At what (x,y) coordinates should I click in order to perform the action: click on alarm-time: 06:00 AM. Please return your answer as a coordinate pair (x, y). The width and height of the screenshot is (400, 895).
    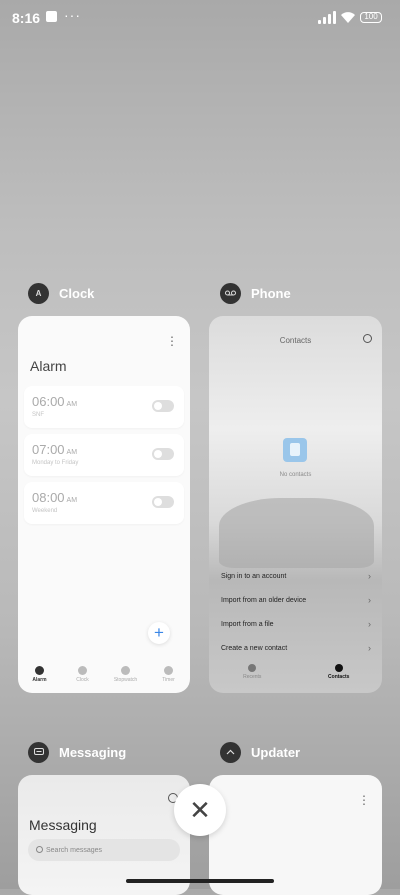
    Looking at the image, I should click on (55, 401).